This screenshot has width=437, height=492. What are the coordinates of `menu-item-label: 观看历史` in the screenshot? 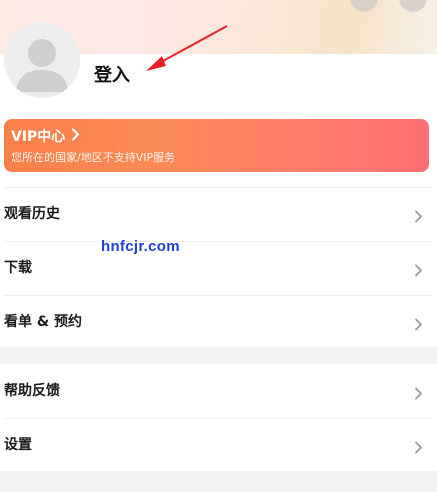 It's located at (32, 214).